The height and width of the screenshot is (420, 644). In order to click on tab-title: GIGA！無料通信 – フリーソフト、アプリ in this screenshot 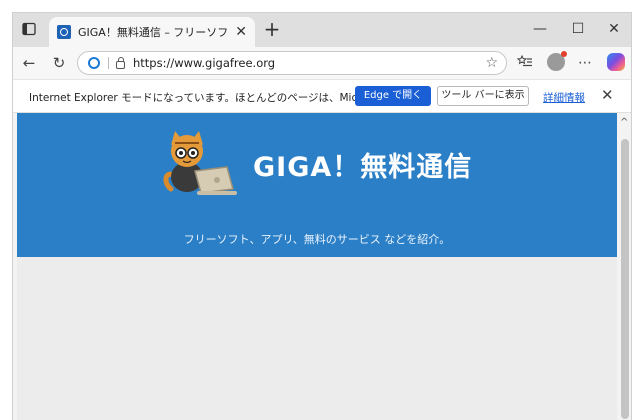, I will do `click(153, 32)`.